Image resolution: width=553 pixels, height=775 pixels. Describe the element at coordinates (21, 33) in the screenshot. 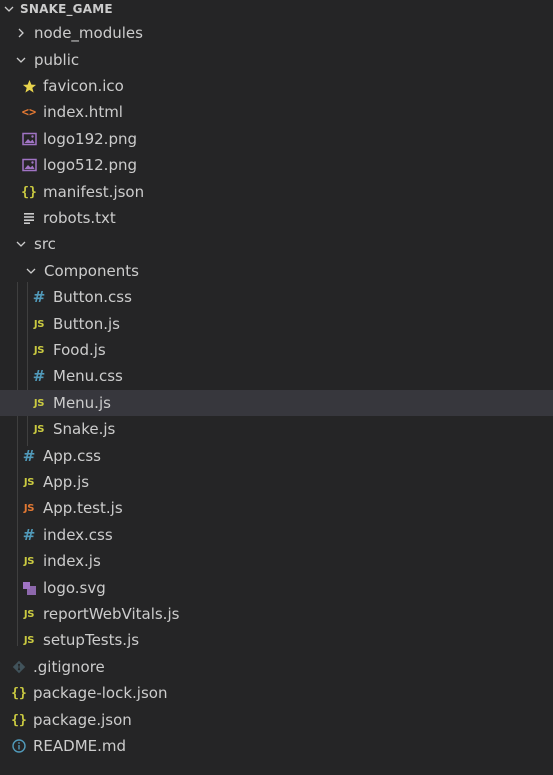

I see `chevron-right-icon` at that location.